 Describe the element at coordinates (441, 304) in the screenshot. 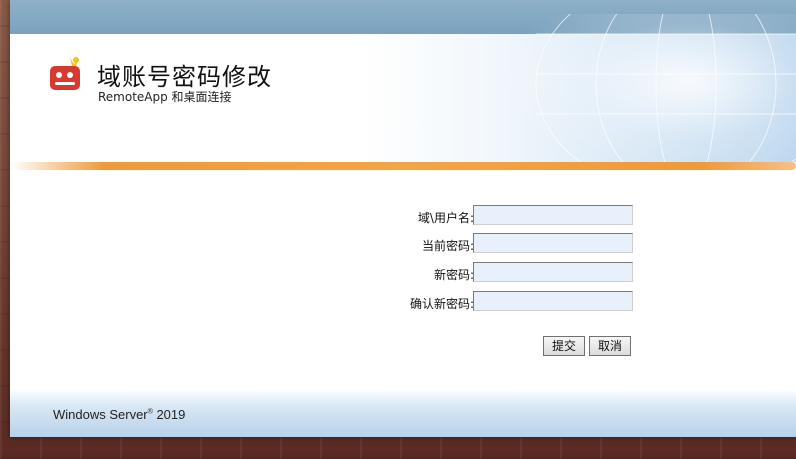

I see `confirm-password-label: 确认新密码:` at that location.